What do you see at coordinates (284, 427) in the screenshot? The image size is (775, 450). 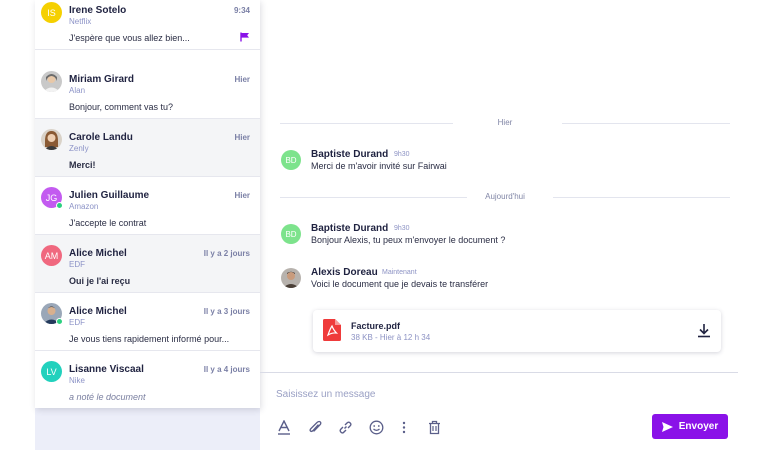 I see `text-format-icon` at bounding box center [284, 427].